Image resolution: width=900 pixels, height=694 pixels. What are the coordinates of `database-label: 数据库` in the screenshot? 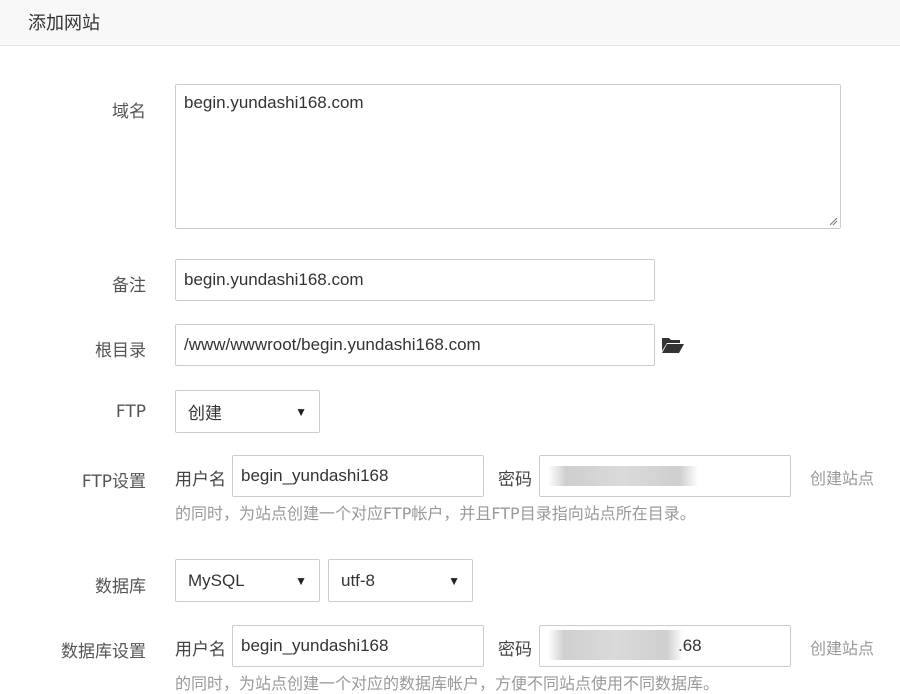 It's located at (120, 587).